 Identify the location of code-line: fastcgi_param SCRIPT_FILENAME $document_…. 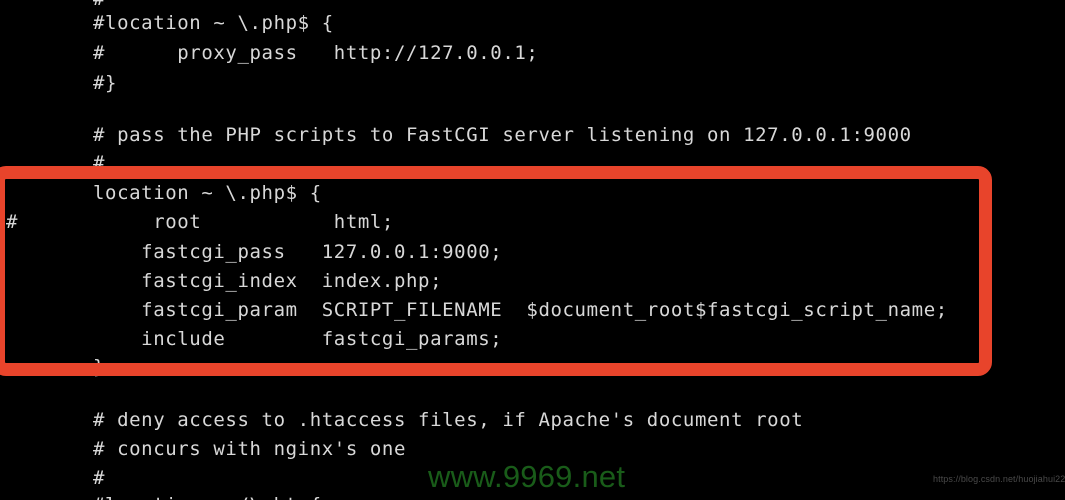
(520, 310).